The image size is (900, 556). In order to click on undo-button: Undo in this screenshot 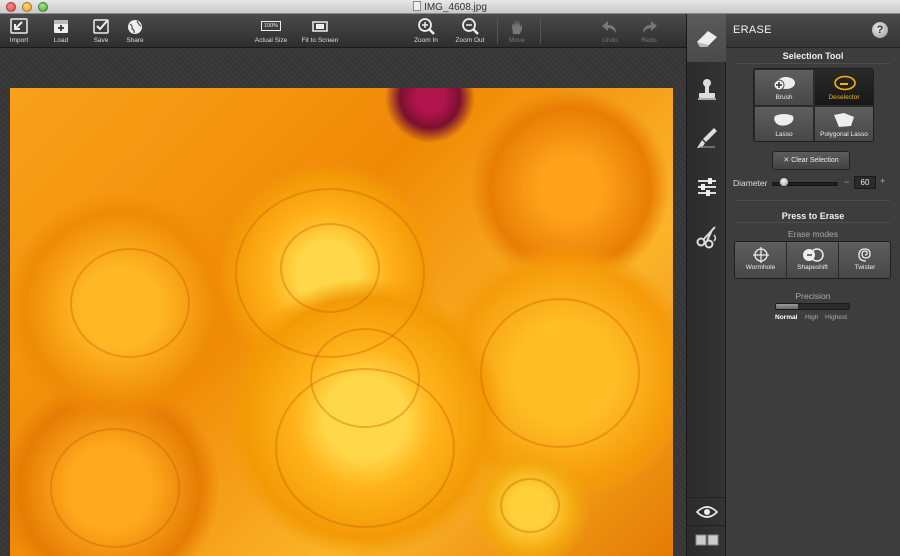, I will do `click(610, 32)`.